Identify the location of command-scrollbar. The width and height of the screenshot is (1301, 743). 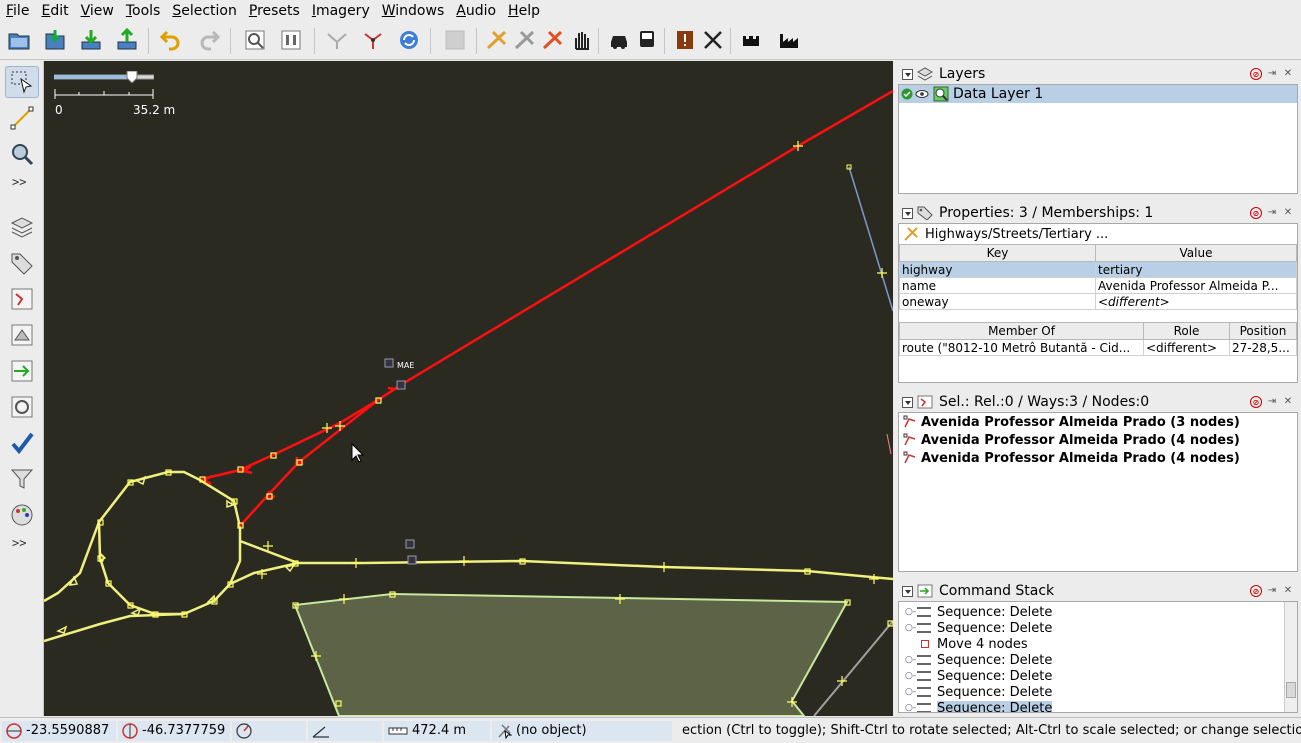
(1290, 657).